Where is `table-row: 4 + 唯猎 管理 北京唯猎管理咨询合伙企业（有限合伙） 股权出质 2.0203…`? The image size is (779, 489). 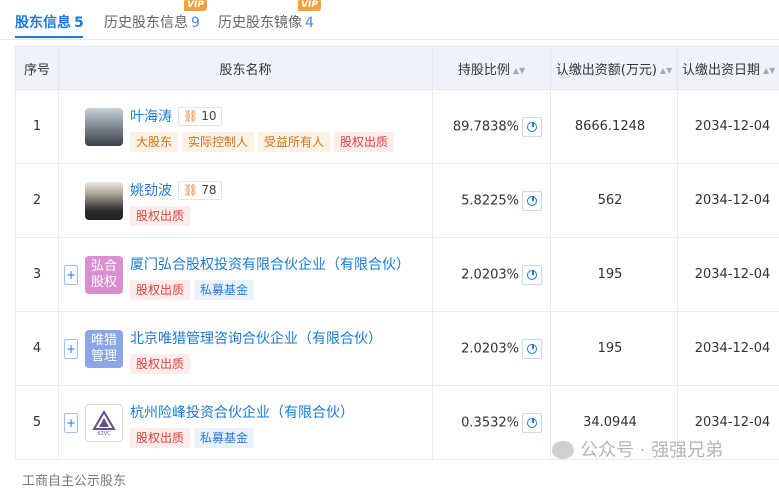
table-row: 4 + 唯猎 管理 北京唯猎管理咨询合伙企业（有限合伙） 股权出质 2.0203… is located at coordinates (397, 349).